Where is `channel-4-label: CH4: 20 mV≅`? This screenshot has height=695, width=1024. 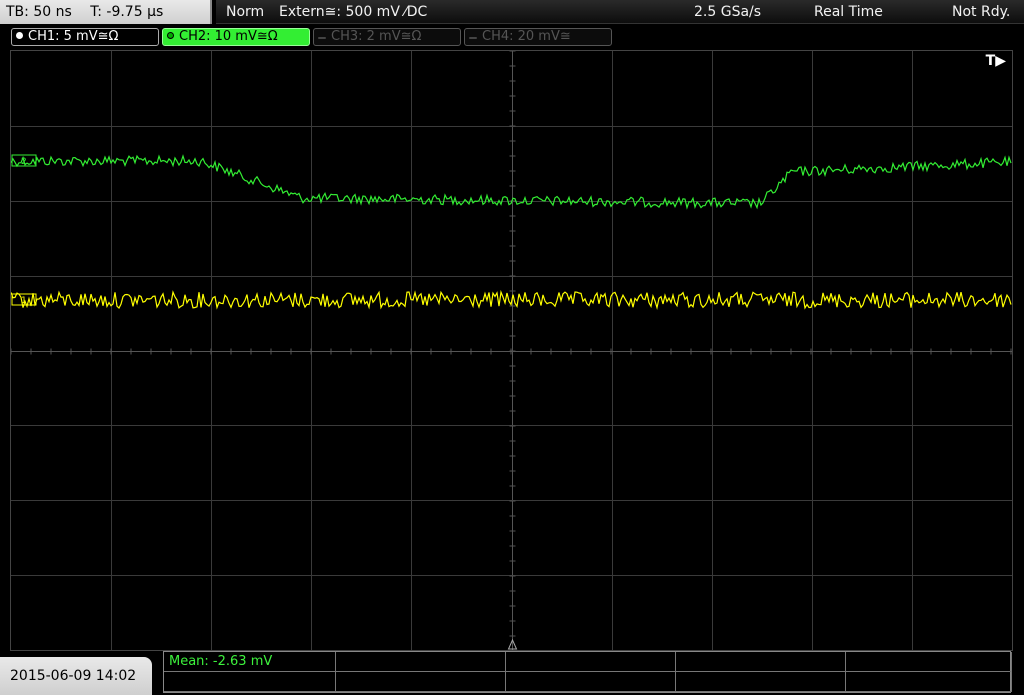
channel-4-label: CH4: 20 mV≅ is located at coordinates (526, 36).